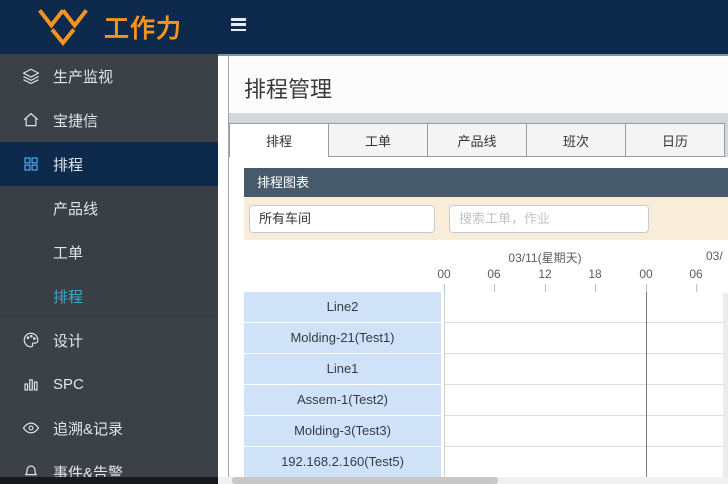 The width and height of the screenshot is (728, 484). What do you see at coordinates (109, 120) in the screenshot?
I see `sidebar-item-baojiexin: 宝捷信` at bounding box center [109, 120].